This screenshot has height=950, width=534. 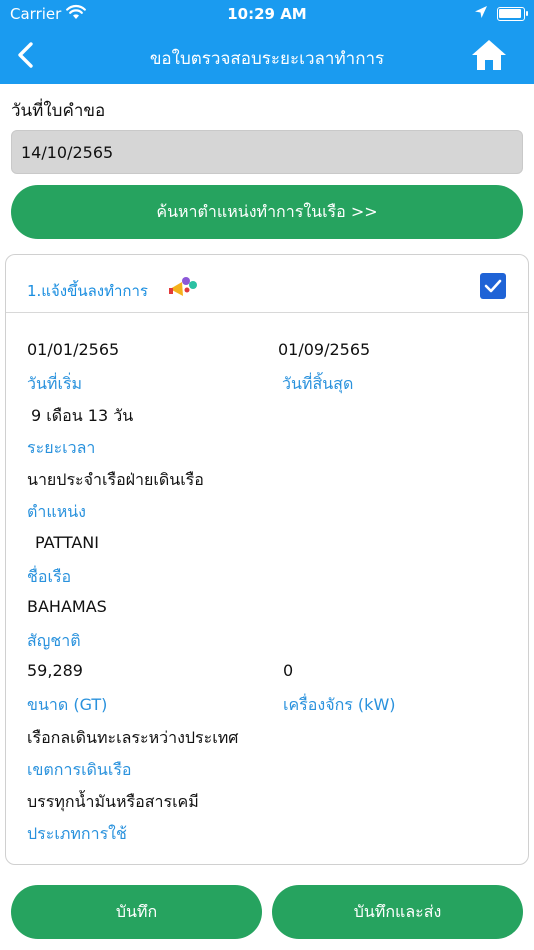 What do you see at coordinates (339, 704) in the screenshot?
I see `engine-label: เครื่องจักร (kW)` at bounding box center [339, 704].